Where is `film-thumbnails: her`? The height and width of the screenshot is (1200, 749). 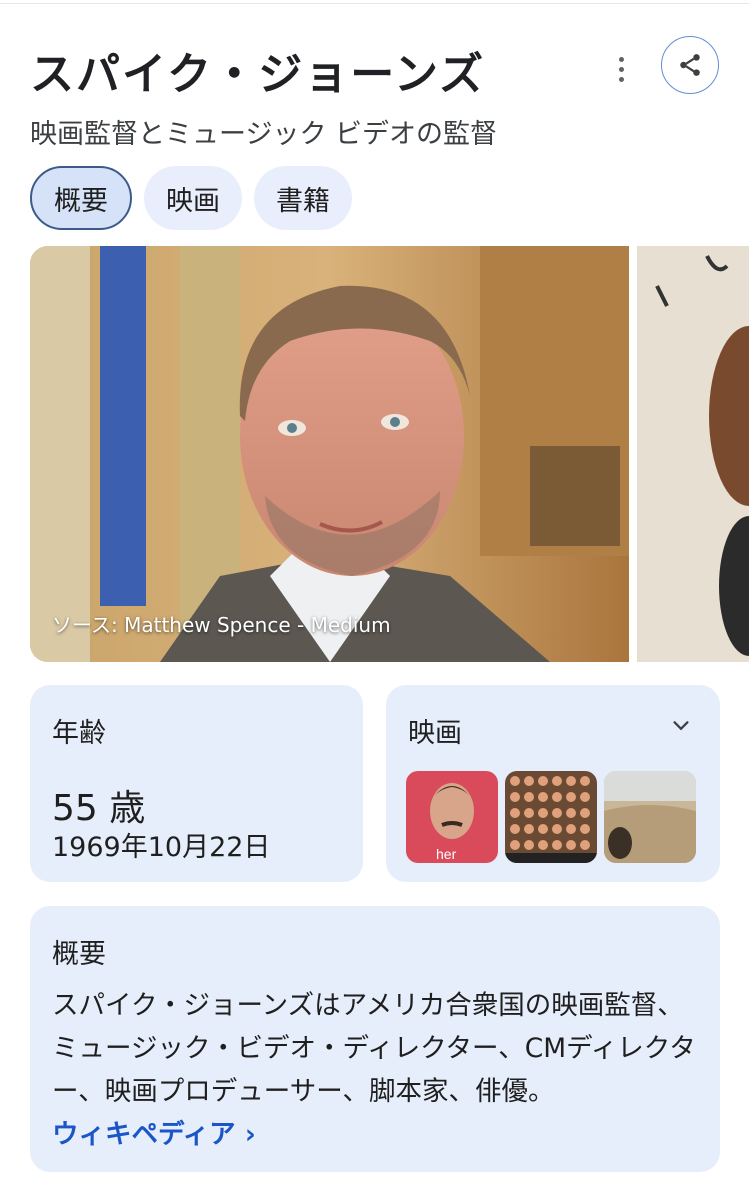
film-thumbnails: her is located at coordinates (551, 817).